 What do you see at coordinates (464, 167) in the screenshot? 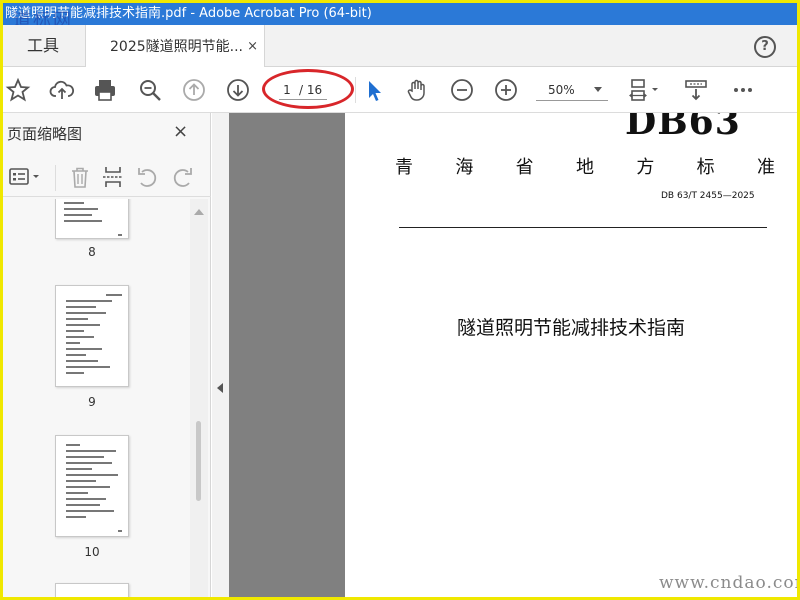
I see `standard-char: 海` at bounding box center [464, 167].